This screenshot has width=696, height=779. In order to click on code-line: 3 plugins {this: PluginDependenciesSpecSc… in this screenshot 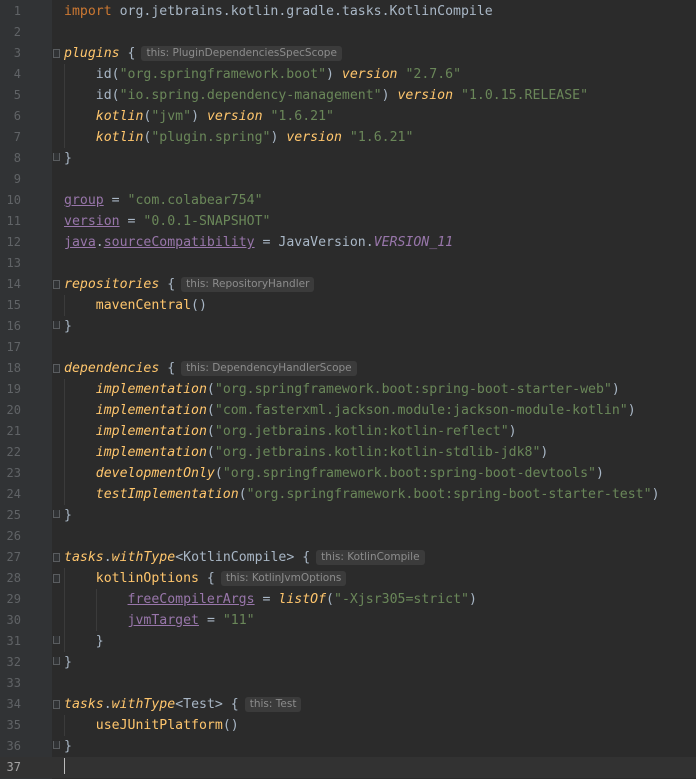, I will do `click(348, 53)`.